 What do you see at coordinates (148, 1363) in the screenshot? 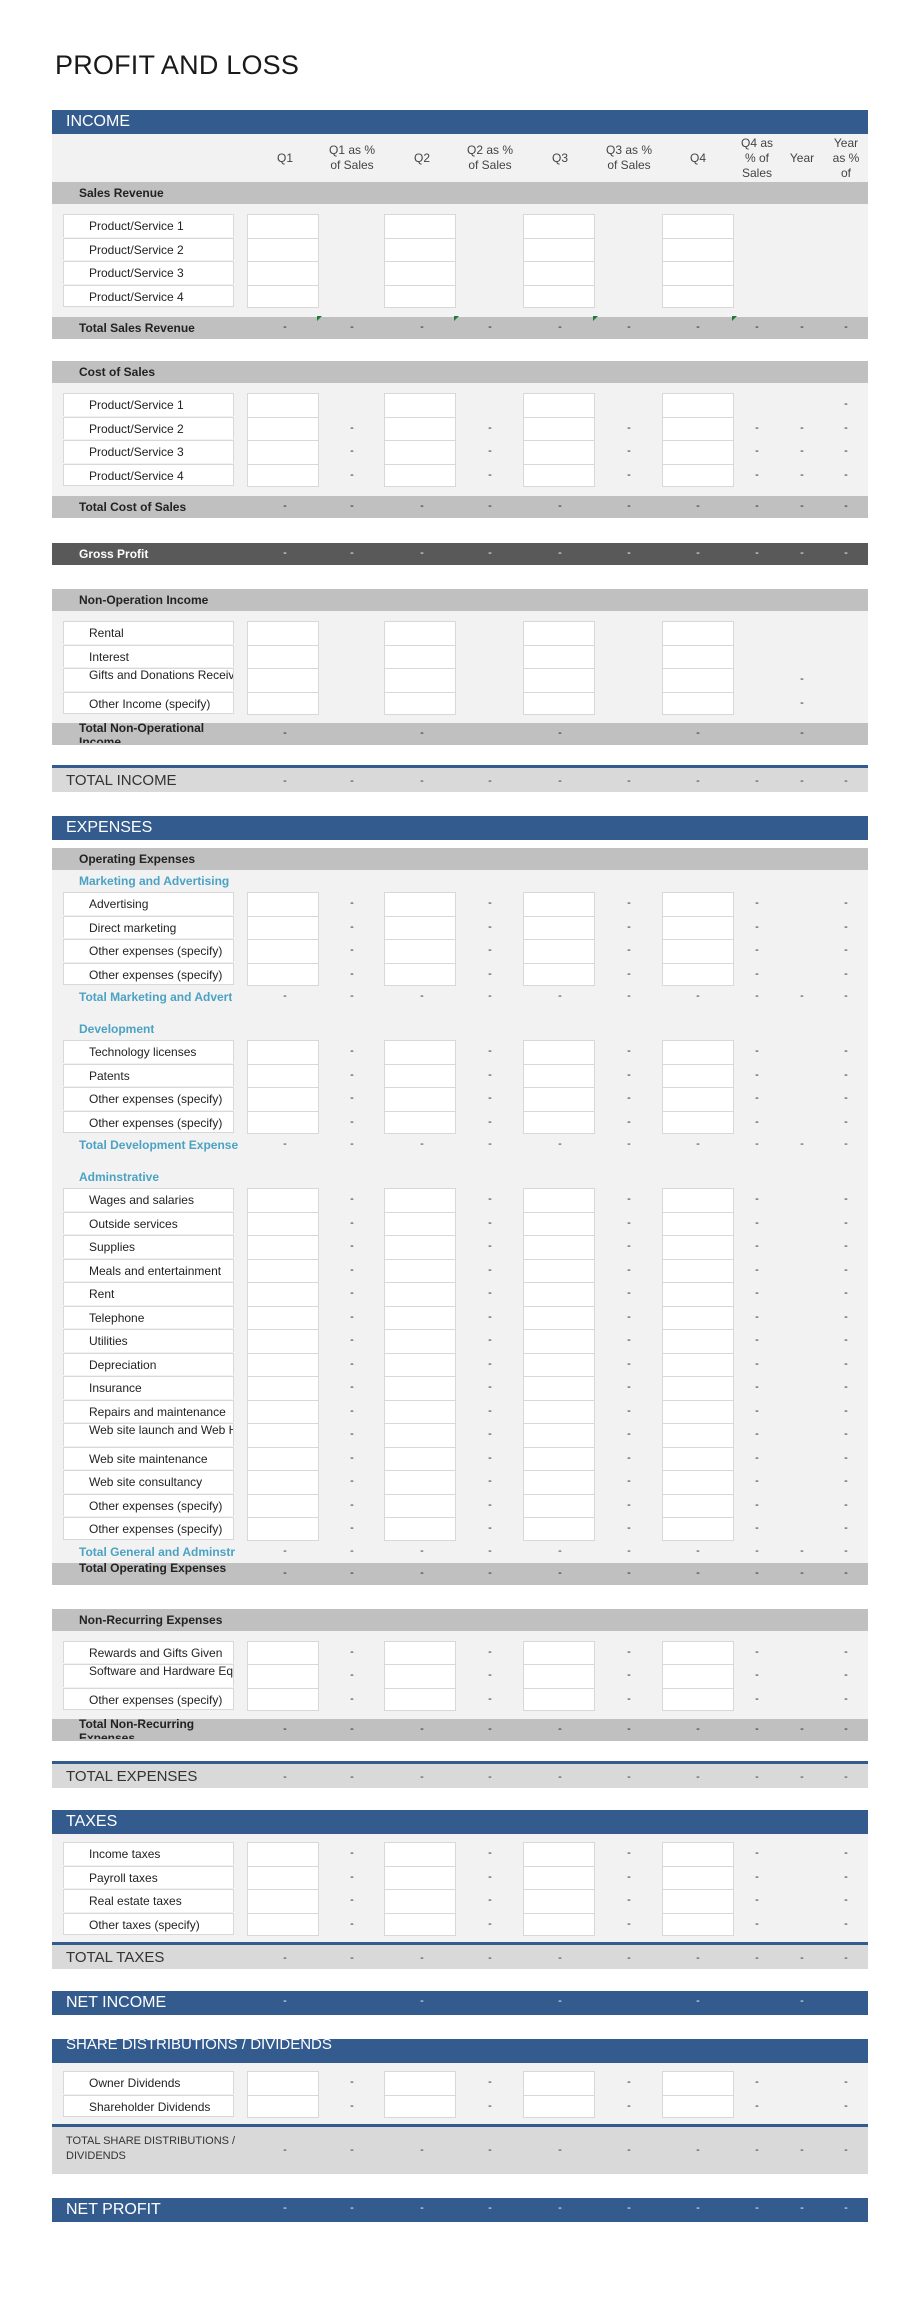
I see `line-item-label: Depreciation` at bounding box center [148, 1363].